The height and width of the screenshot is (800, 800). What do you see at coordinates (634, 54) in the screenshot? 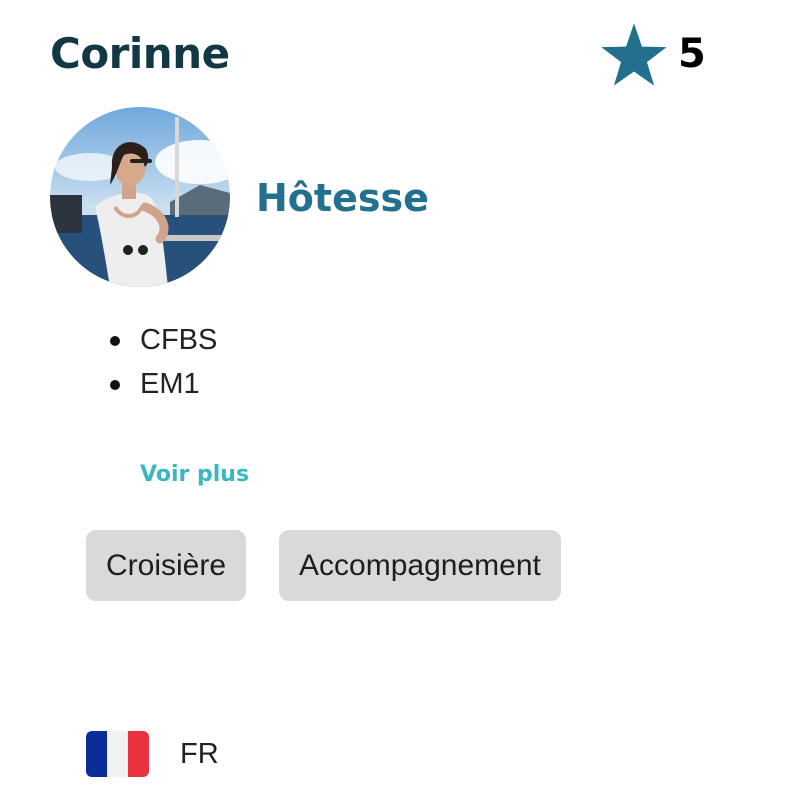
I see `star-icon` at bounding box center [634, 54].